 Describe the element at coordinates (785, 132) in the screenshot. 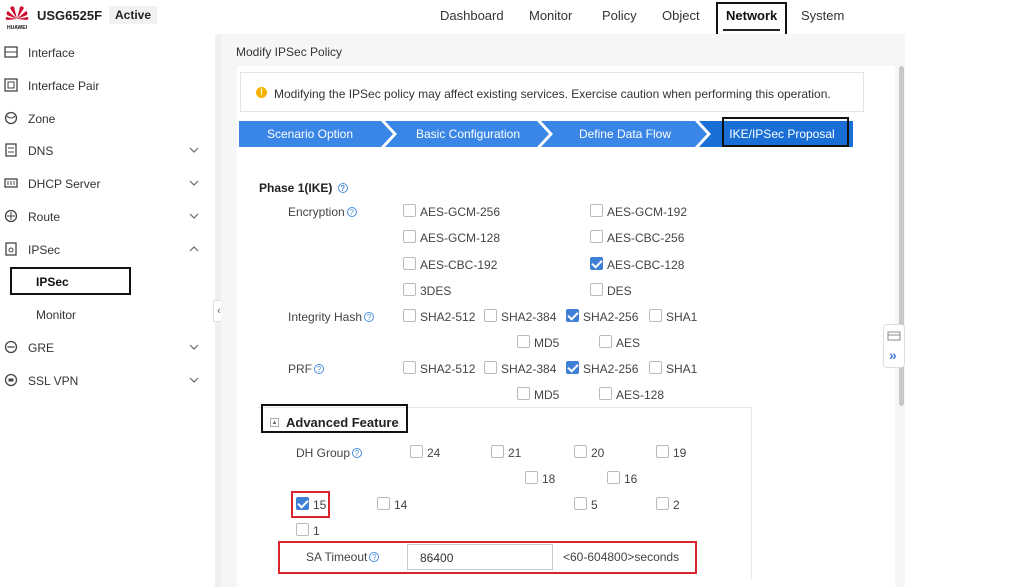

I see `highlight-current-step` at that location.